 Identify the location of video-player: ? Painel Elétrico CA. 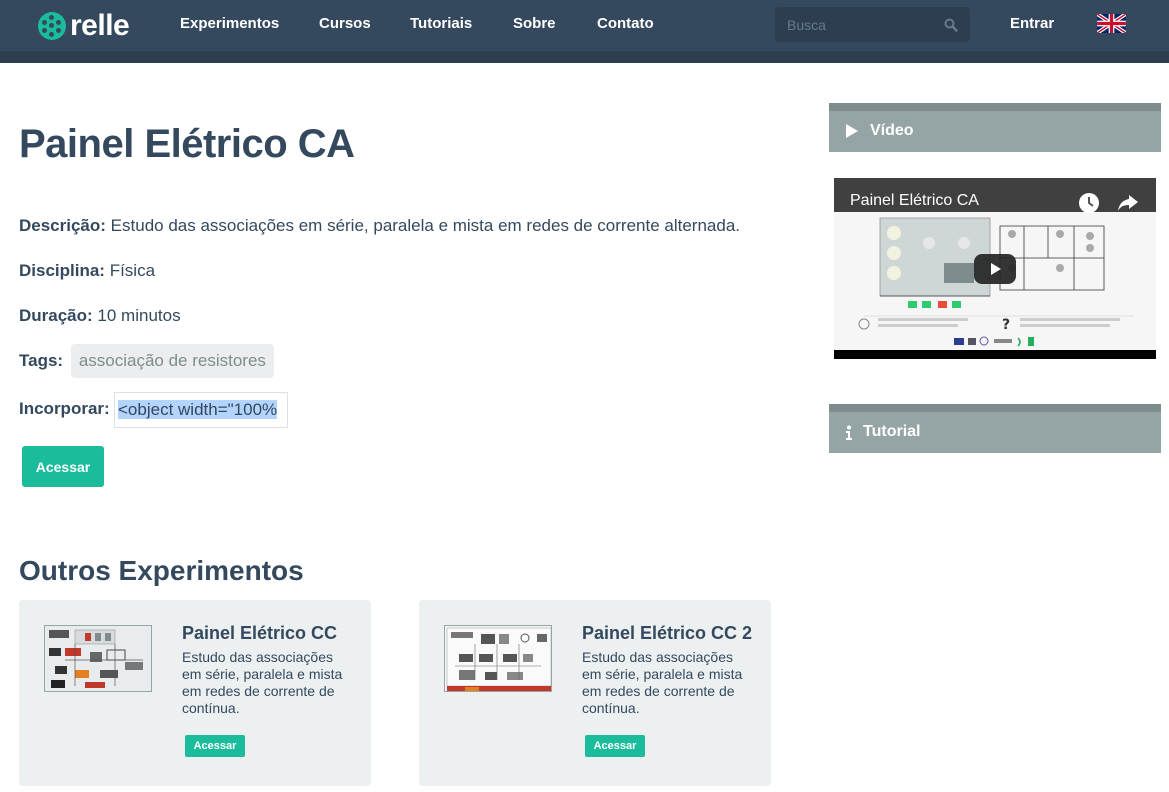
(995, 268).